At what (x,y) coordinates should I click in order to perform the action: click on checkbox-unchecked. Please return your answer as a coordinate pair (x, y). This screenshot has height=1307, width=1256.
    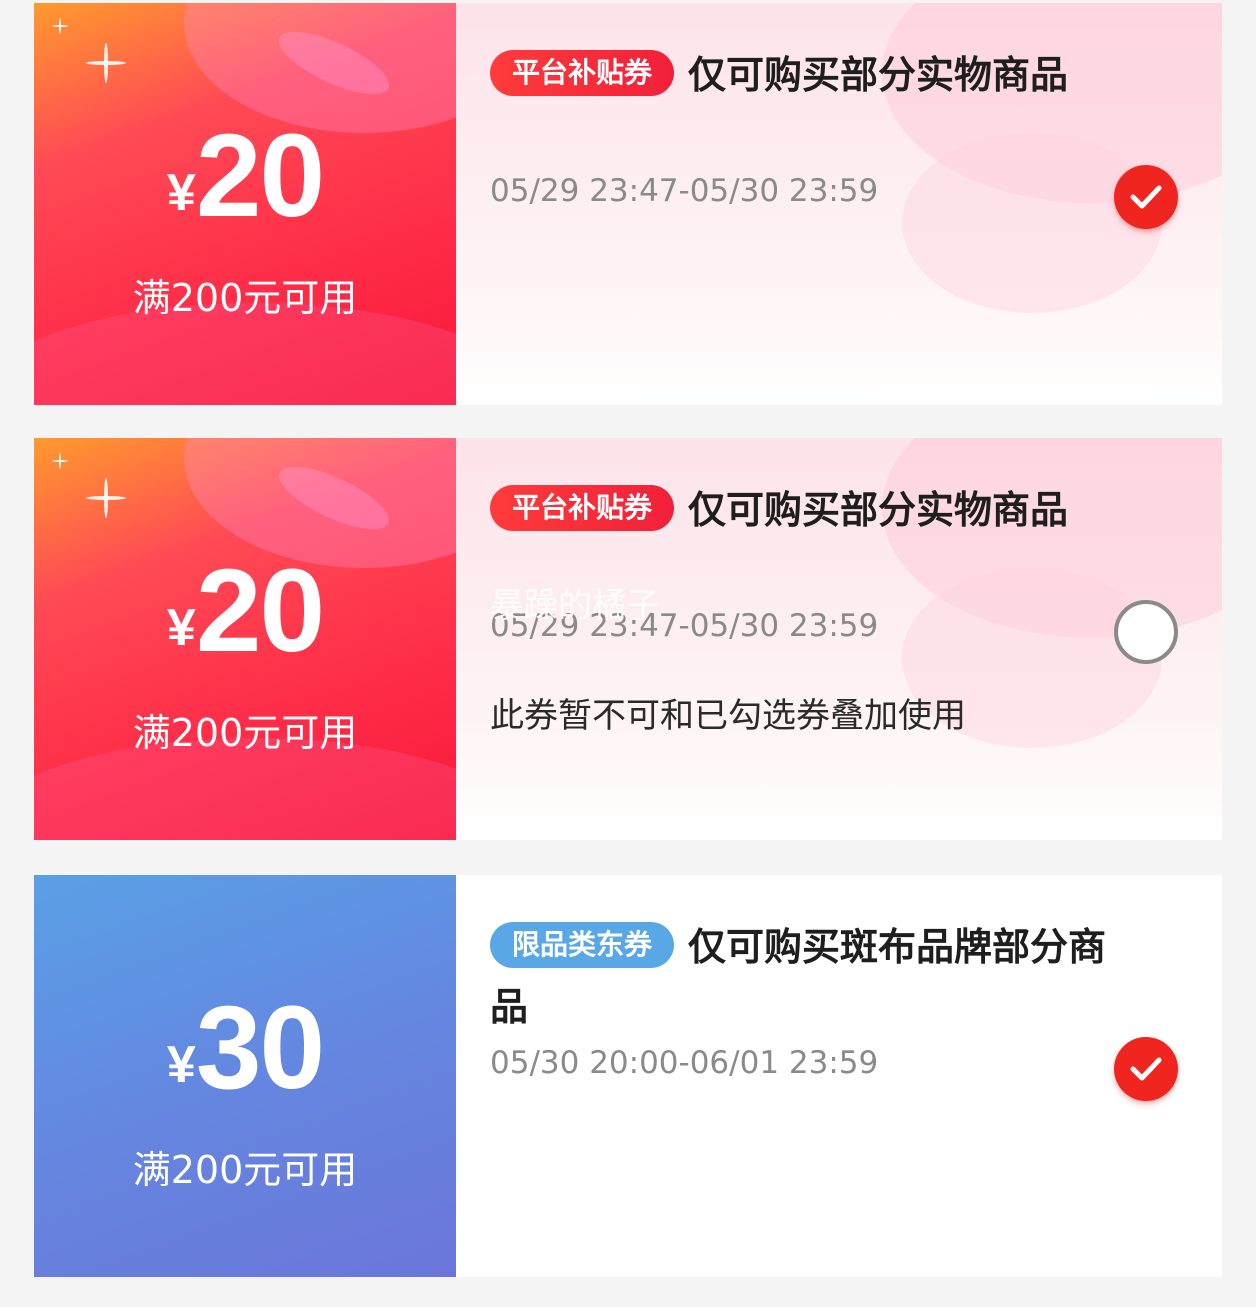
    Looking at the image, I should click on (1146, 632).